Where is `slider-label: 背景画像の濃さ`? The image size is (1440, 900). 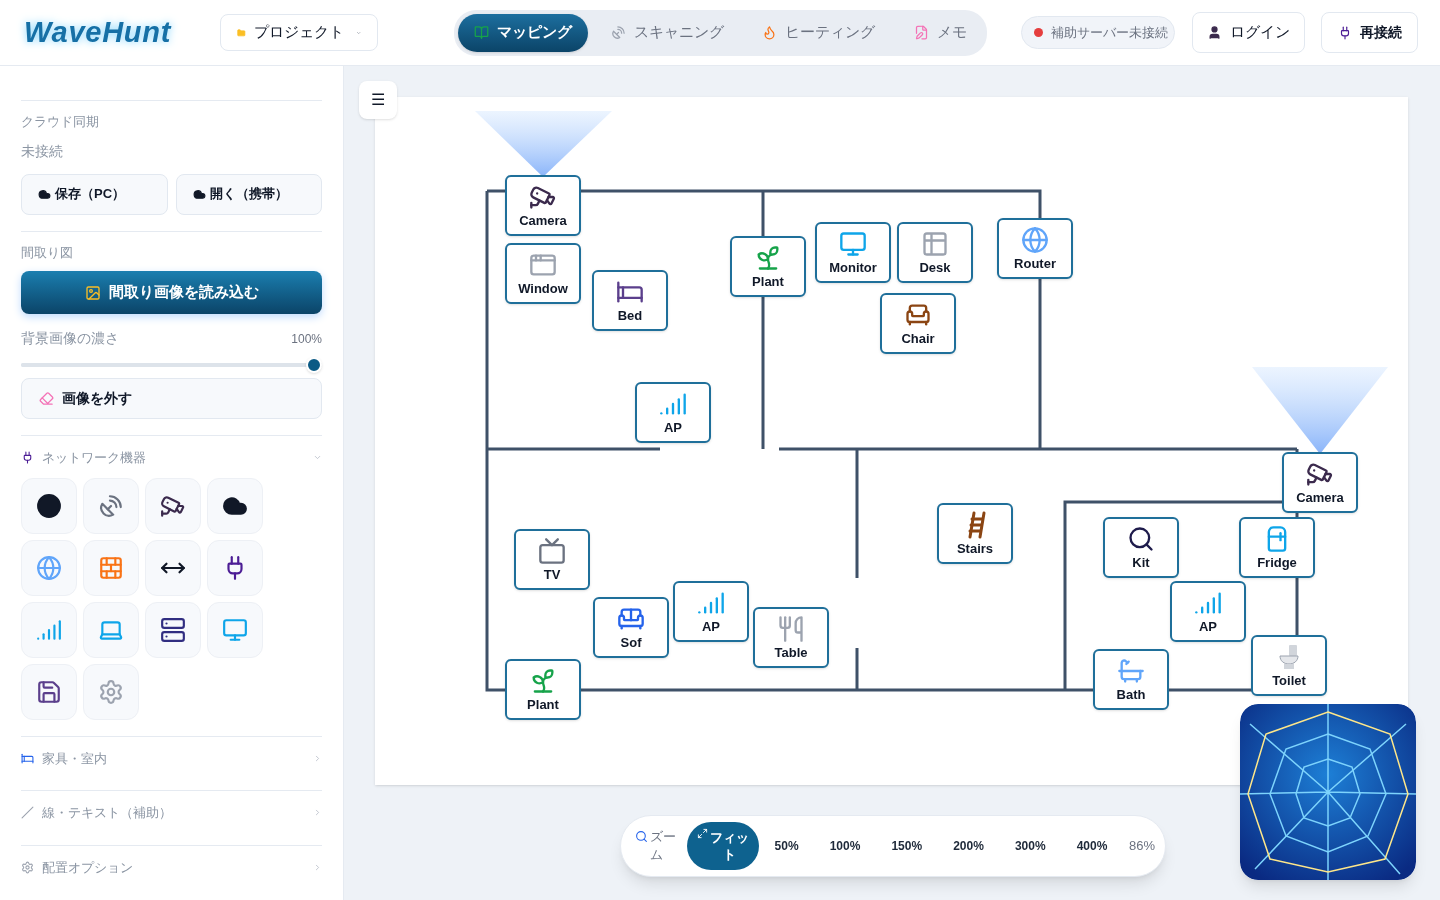
slider-label: 背景画像の濃さ is located at coordinates (70, 338).